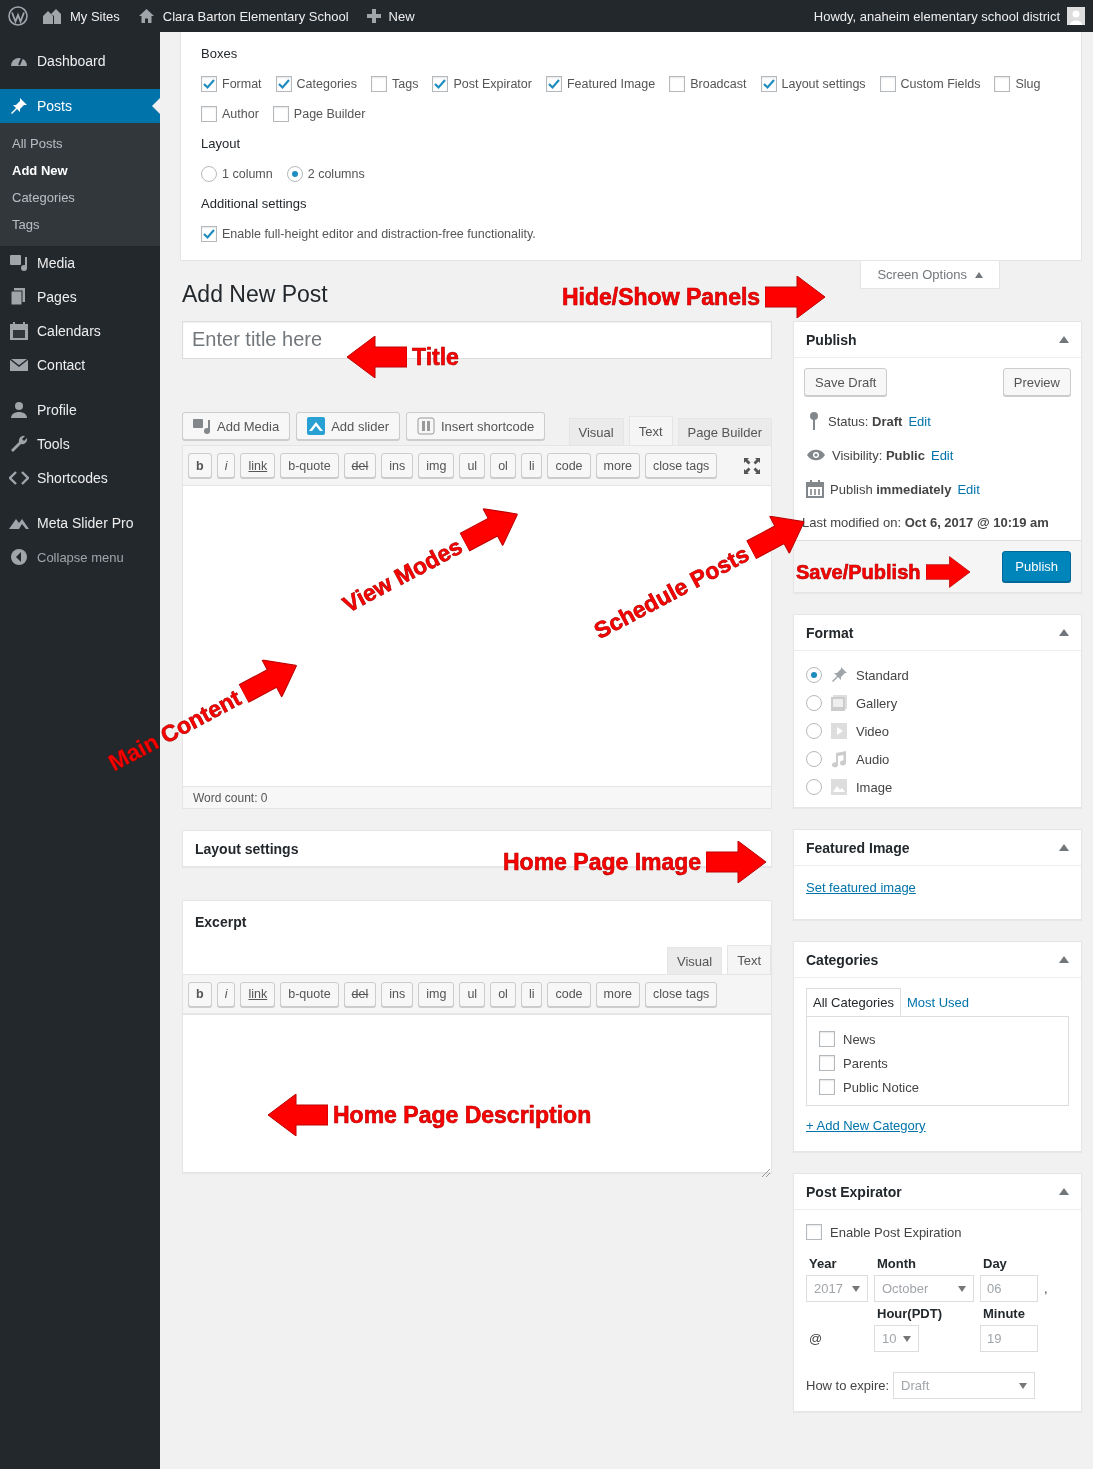 The width and height of the screenshot is (1093, 1469). What do you see at coordinates (846, 382) in the screenshot?
I see `save-draft-button: Save Draft` at bounding box center [846, 382].